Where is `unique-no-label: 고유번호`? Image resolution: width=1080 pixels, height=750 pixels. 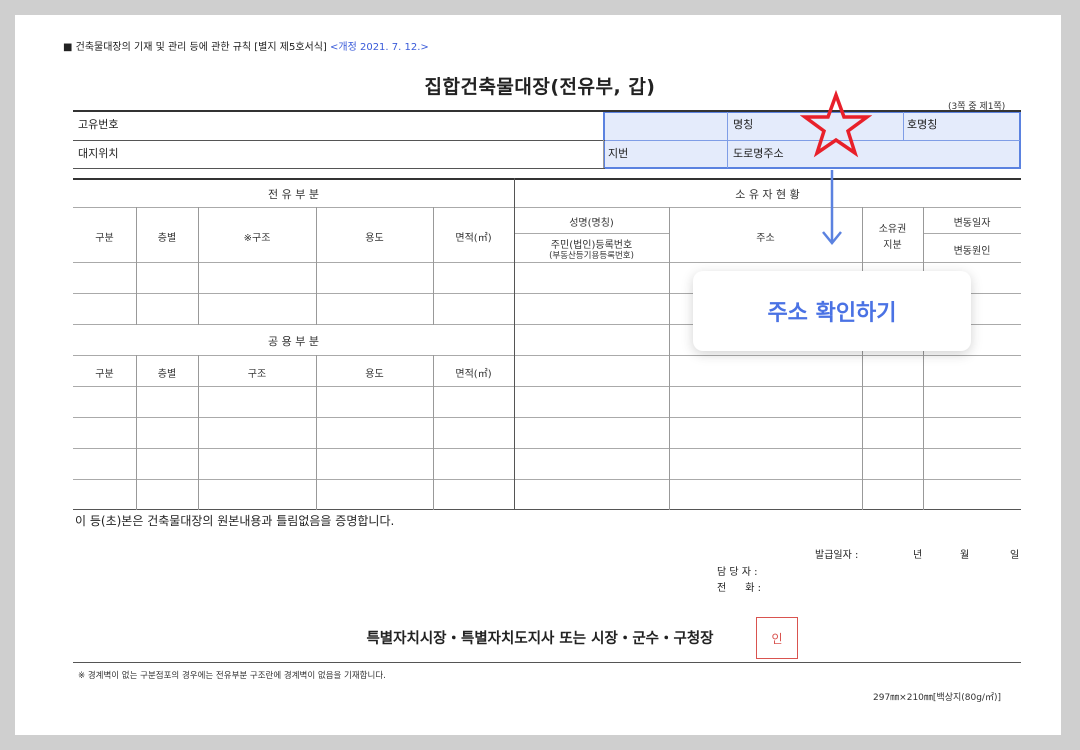
unique-no-label: 고유번호 is located at coordinates (98, 124).